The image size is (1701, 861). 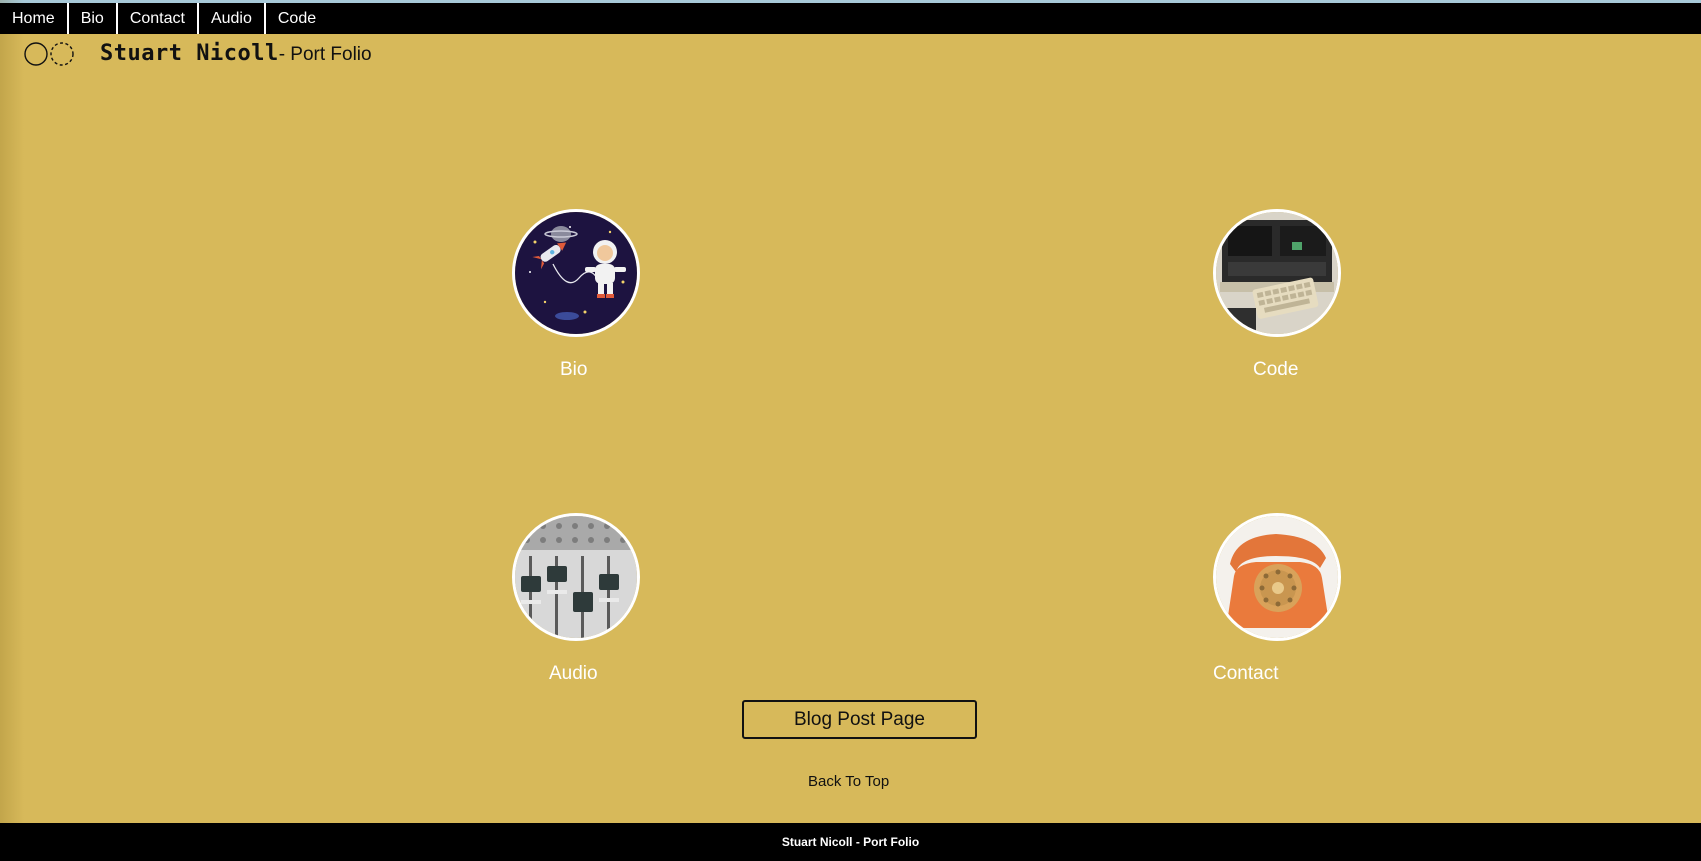 What do you see at coordinates (574, 369) in the screenshot?
I see `tile-bio-label: Bio` at bounding box center [574, 369].